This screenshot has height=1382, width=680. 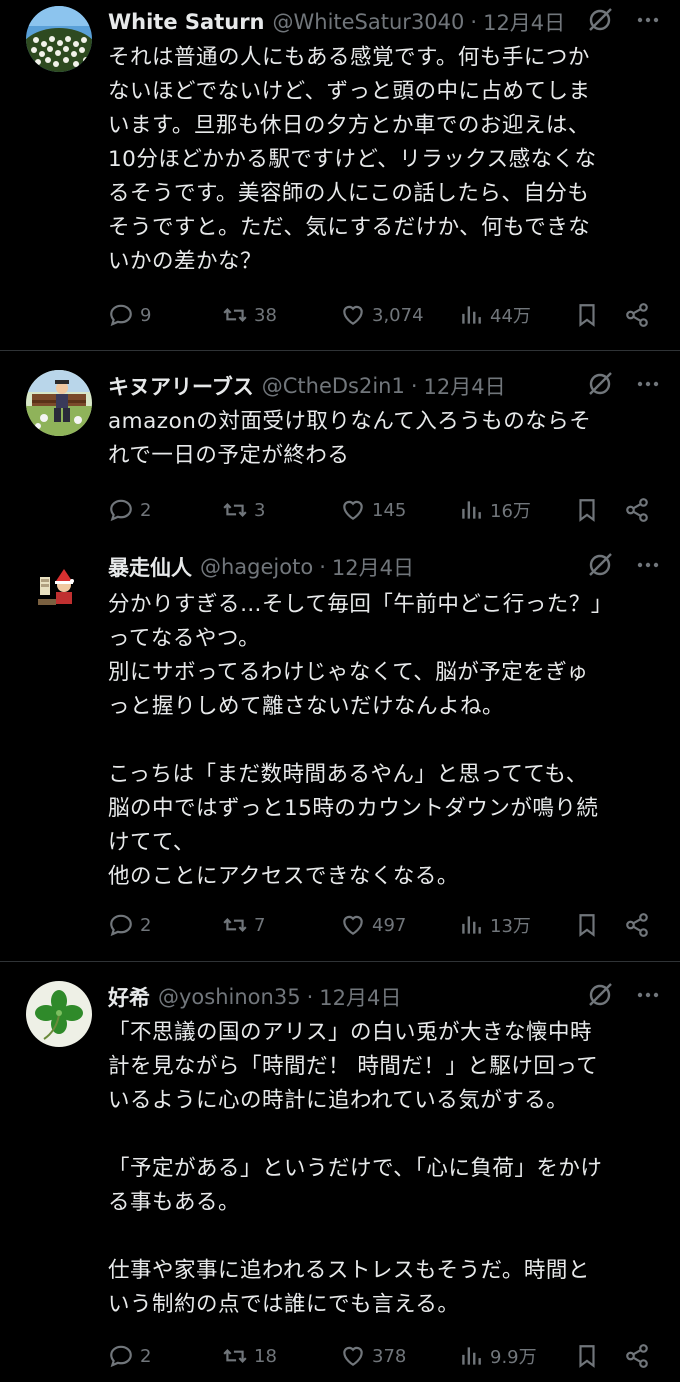 I want to click on like-button: 145, so click(x=373, y=510).